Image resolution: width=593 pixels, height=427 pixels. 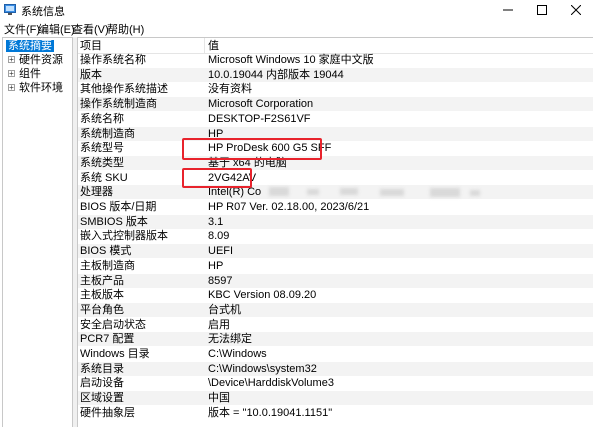 What do you see at coordinates (118, 207) in the screenshot?
I see `cell-item: BIOS 版本/日期` at bounding box center [118, 207].